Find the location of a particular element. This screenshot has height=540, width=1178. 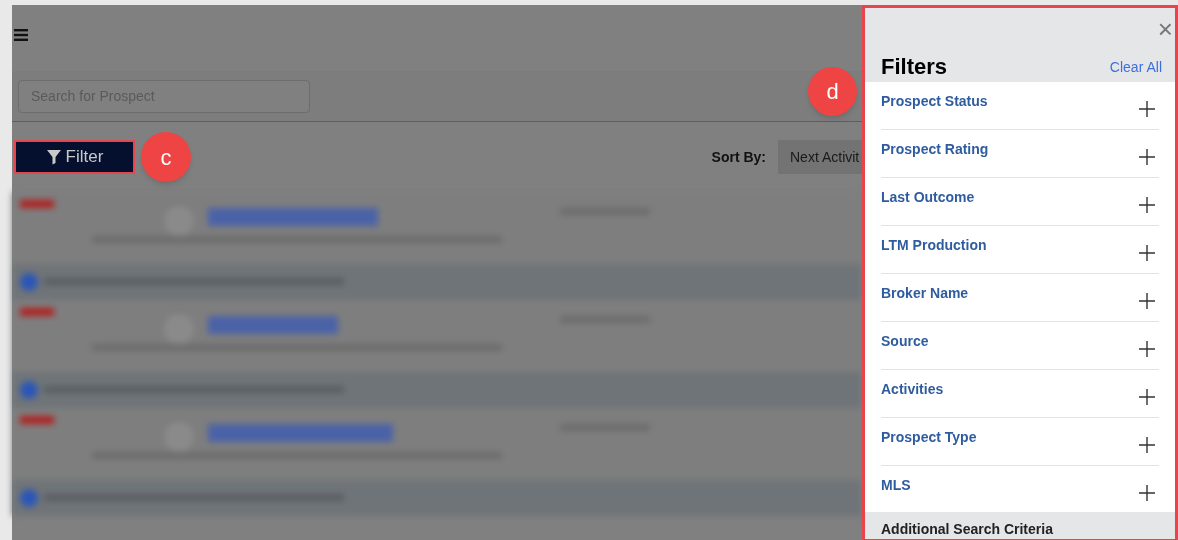

filter-button: Filter is located at coordinates (74, 157).